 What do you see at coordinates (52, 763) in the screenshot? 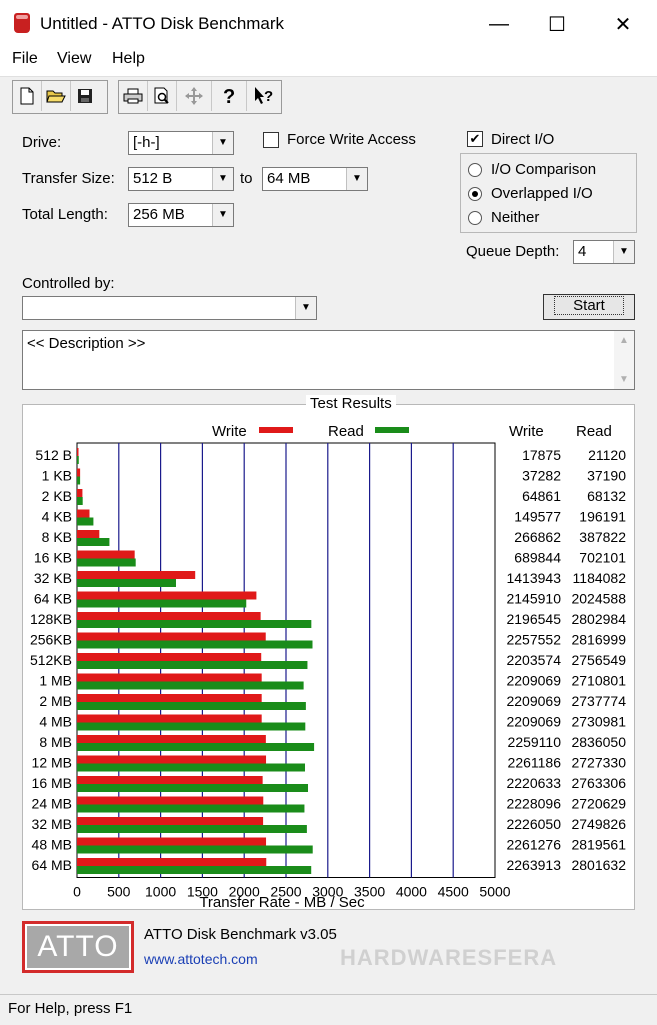
I see `category-label: 12 MB` at bounding box center [52, 763].